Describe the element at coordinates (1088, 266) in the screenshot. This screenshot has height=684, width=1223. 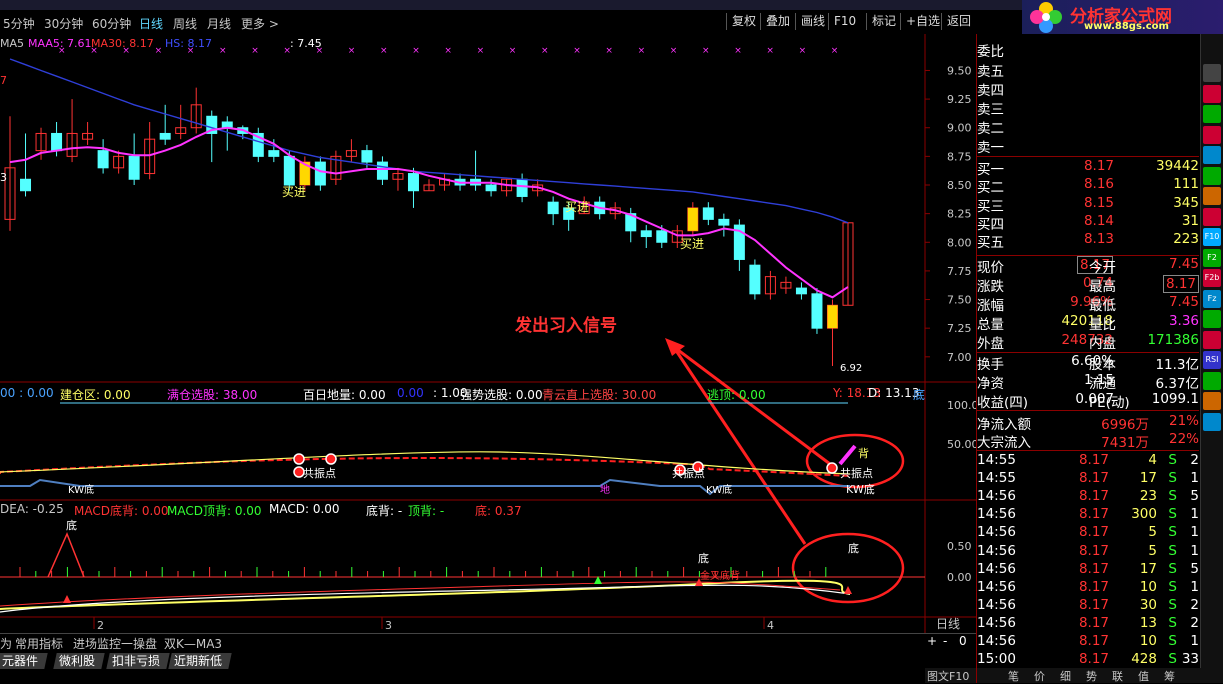
I see `quote-row: 现价 8.17 今开 7.45` at that location.